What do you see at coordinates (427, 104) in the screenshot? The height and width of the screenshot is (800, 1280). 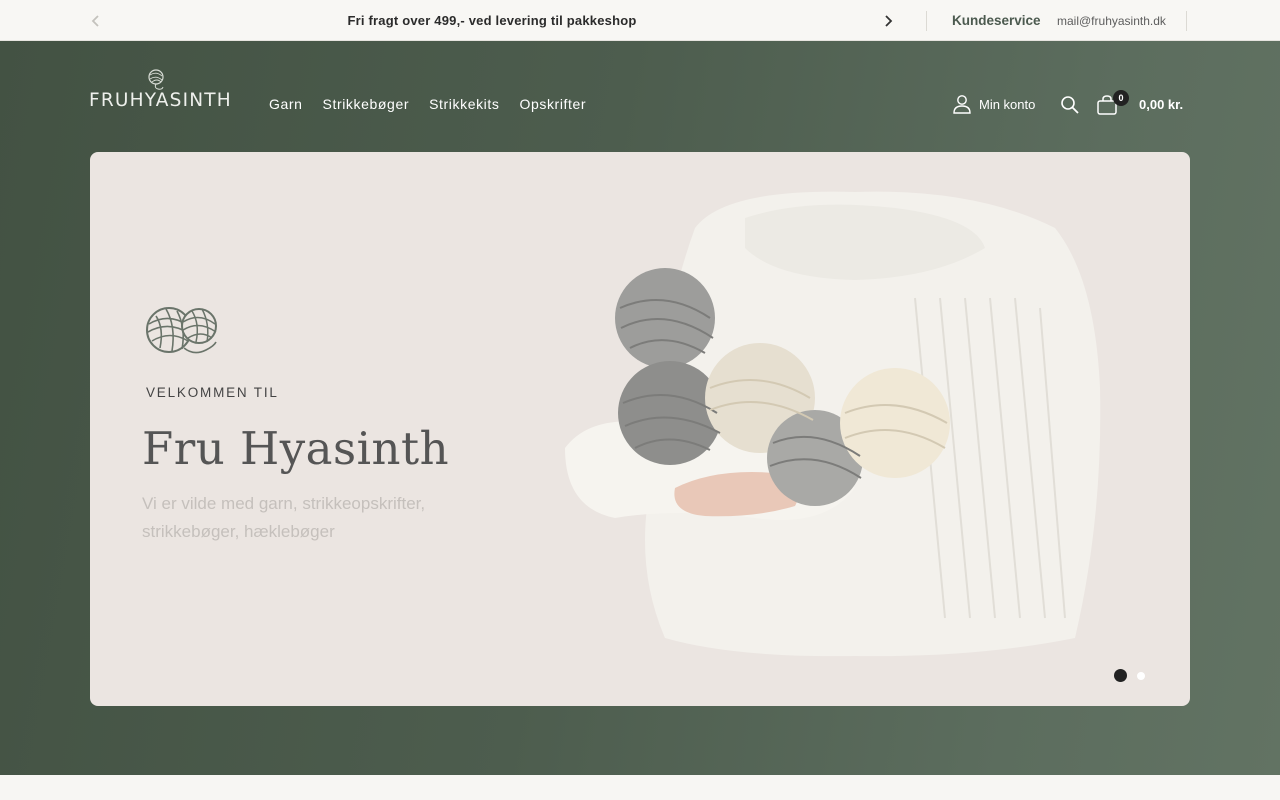 I see `main-nav: Garn Strikkebøger Strikkekits Opskrifter` at bounding box center [427, 104].